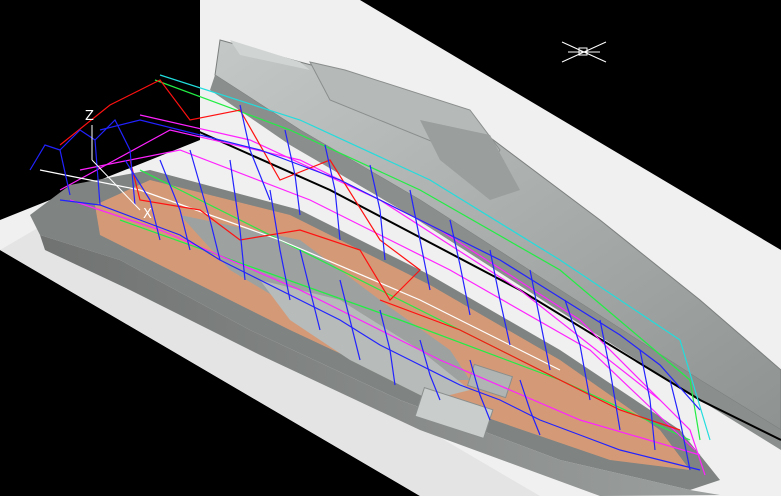  Describe the element at coordinates (89, 116) in the screenshot. I see `axis-label-z: Z` at that location.